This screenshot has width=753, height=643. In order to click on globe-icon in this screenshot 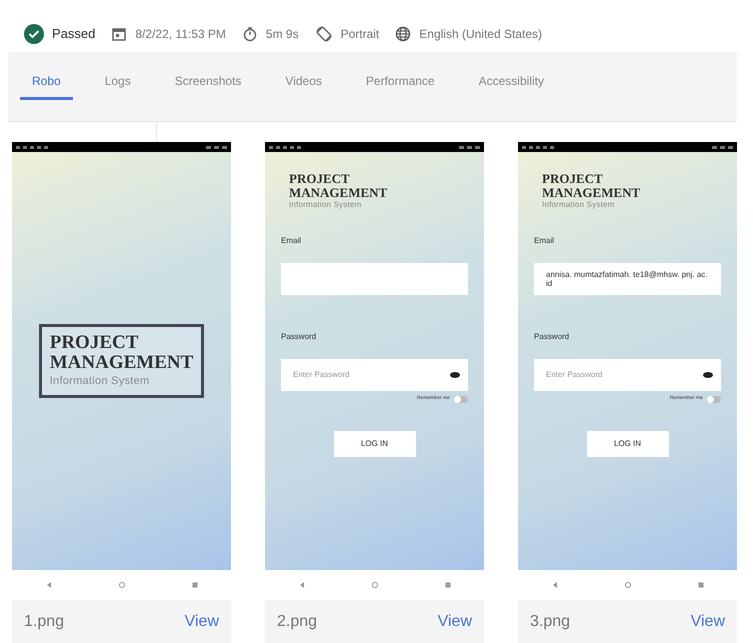, I will do `click(403, 34)`.